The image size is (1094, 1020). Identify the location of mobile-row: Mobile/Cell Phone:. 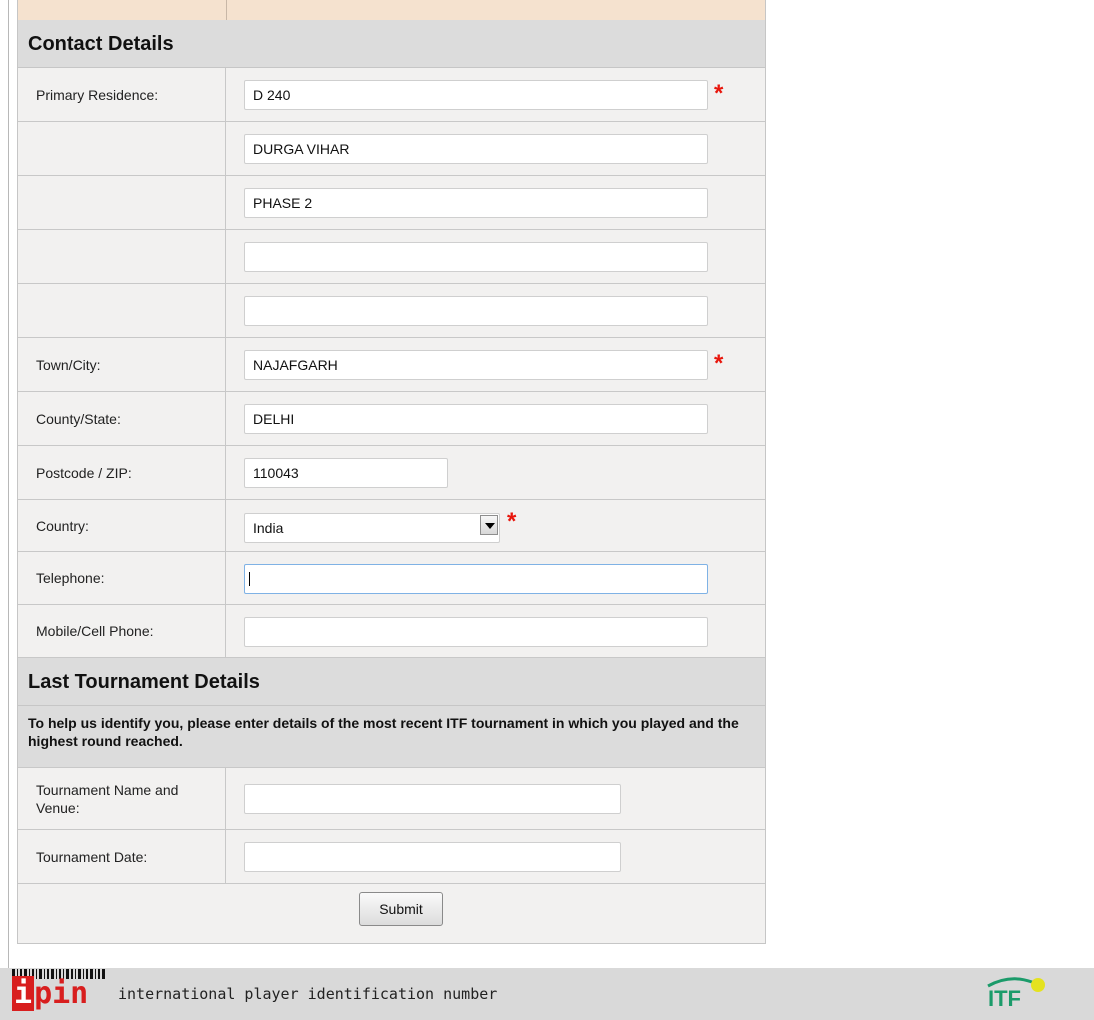
(391, 631).